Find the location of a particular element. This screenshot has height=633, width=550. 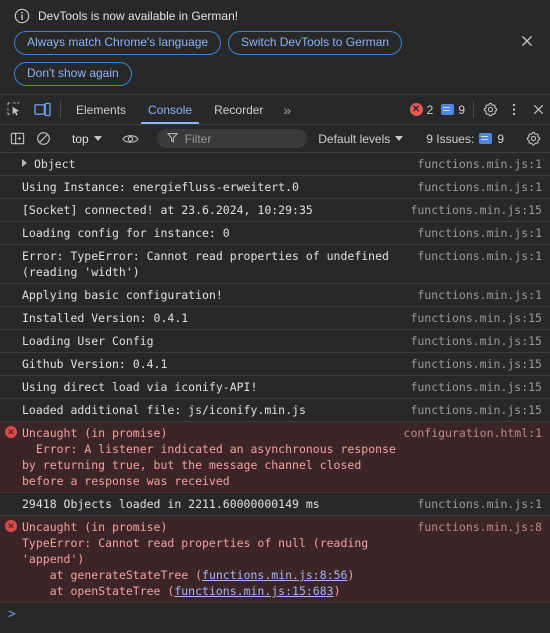

tabbar-divider is located at coordinates (60, 109).